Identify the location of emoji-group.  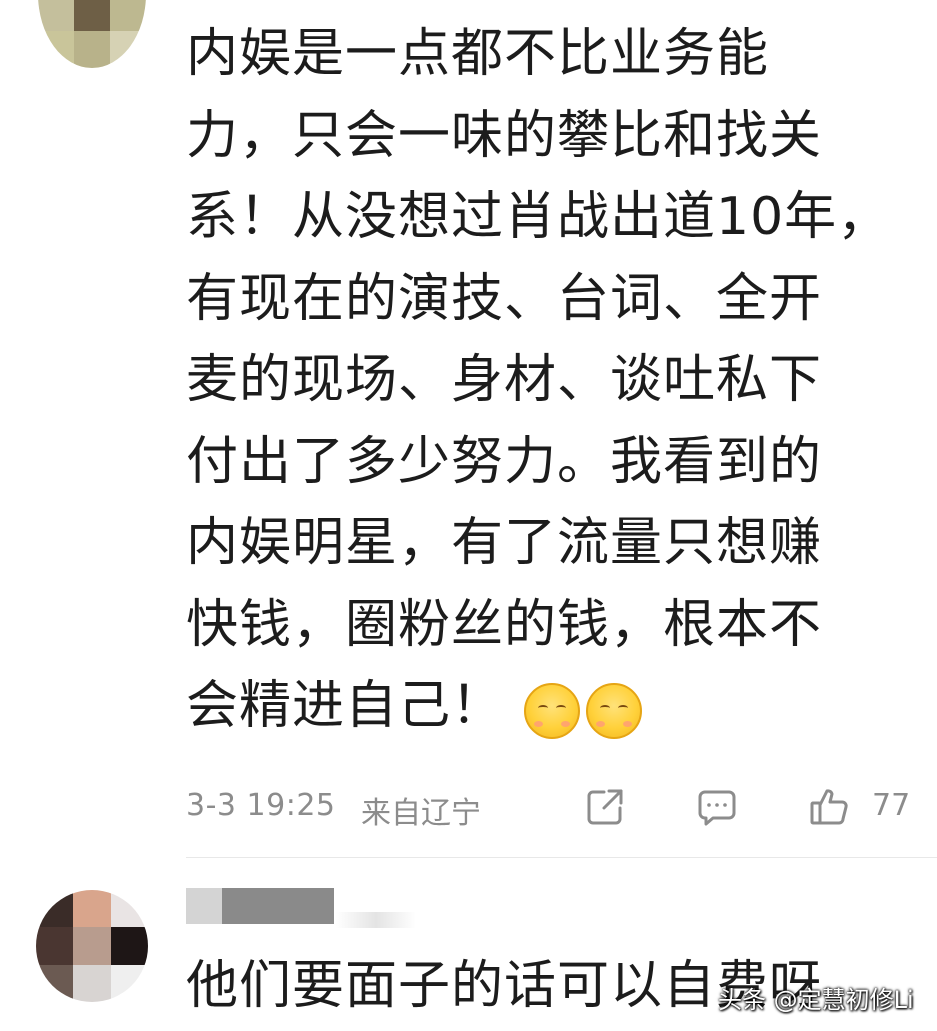
(586, 709).